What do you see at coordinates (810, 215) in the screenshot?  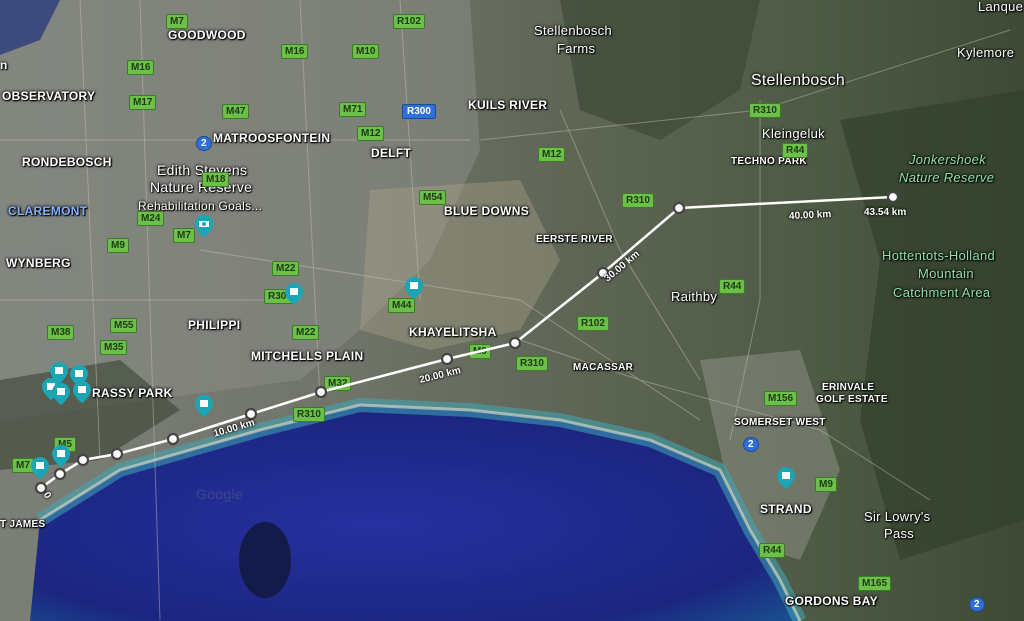 I see `distance-label: 40.00 km` at bounding box center [810, 215].